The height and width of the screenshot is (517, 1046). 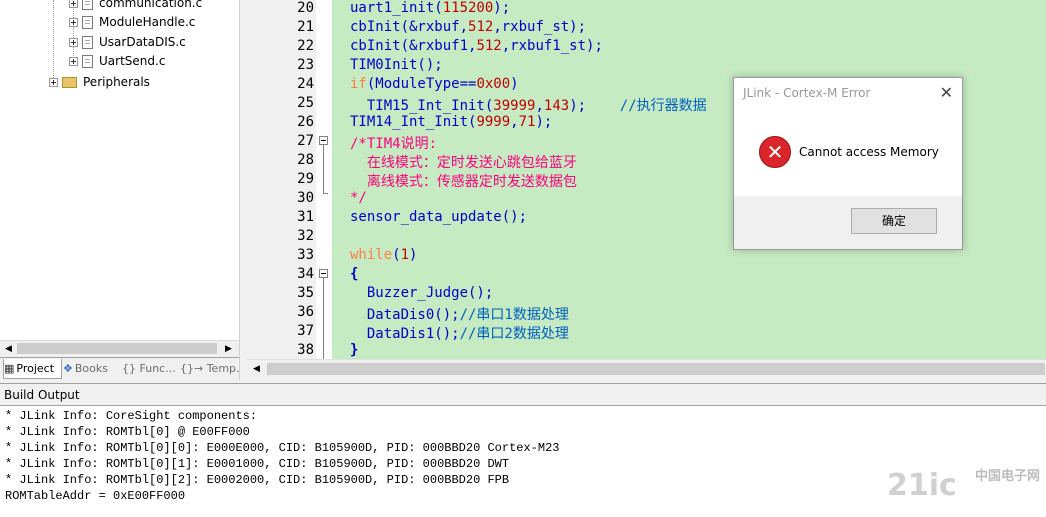 I want to click on fold-guide-end, so click(x=325, y=193).